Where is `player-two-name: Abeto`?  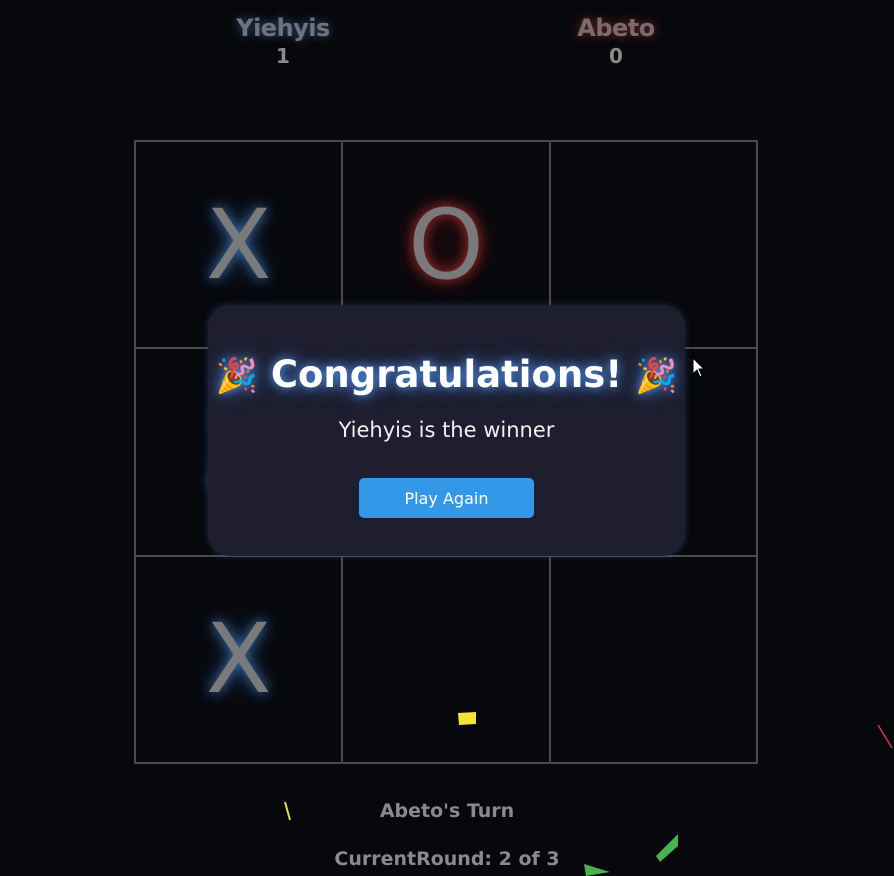
player-two-name: Abeto is located at coordinates (616, 28).